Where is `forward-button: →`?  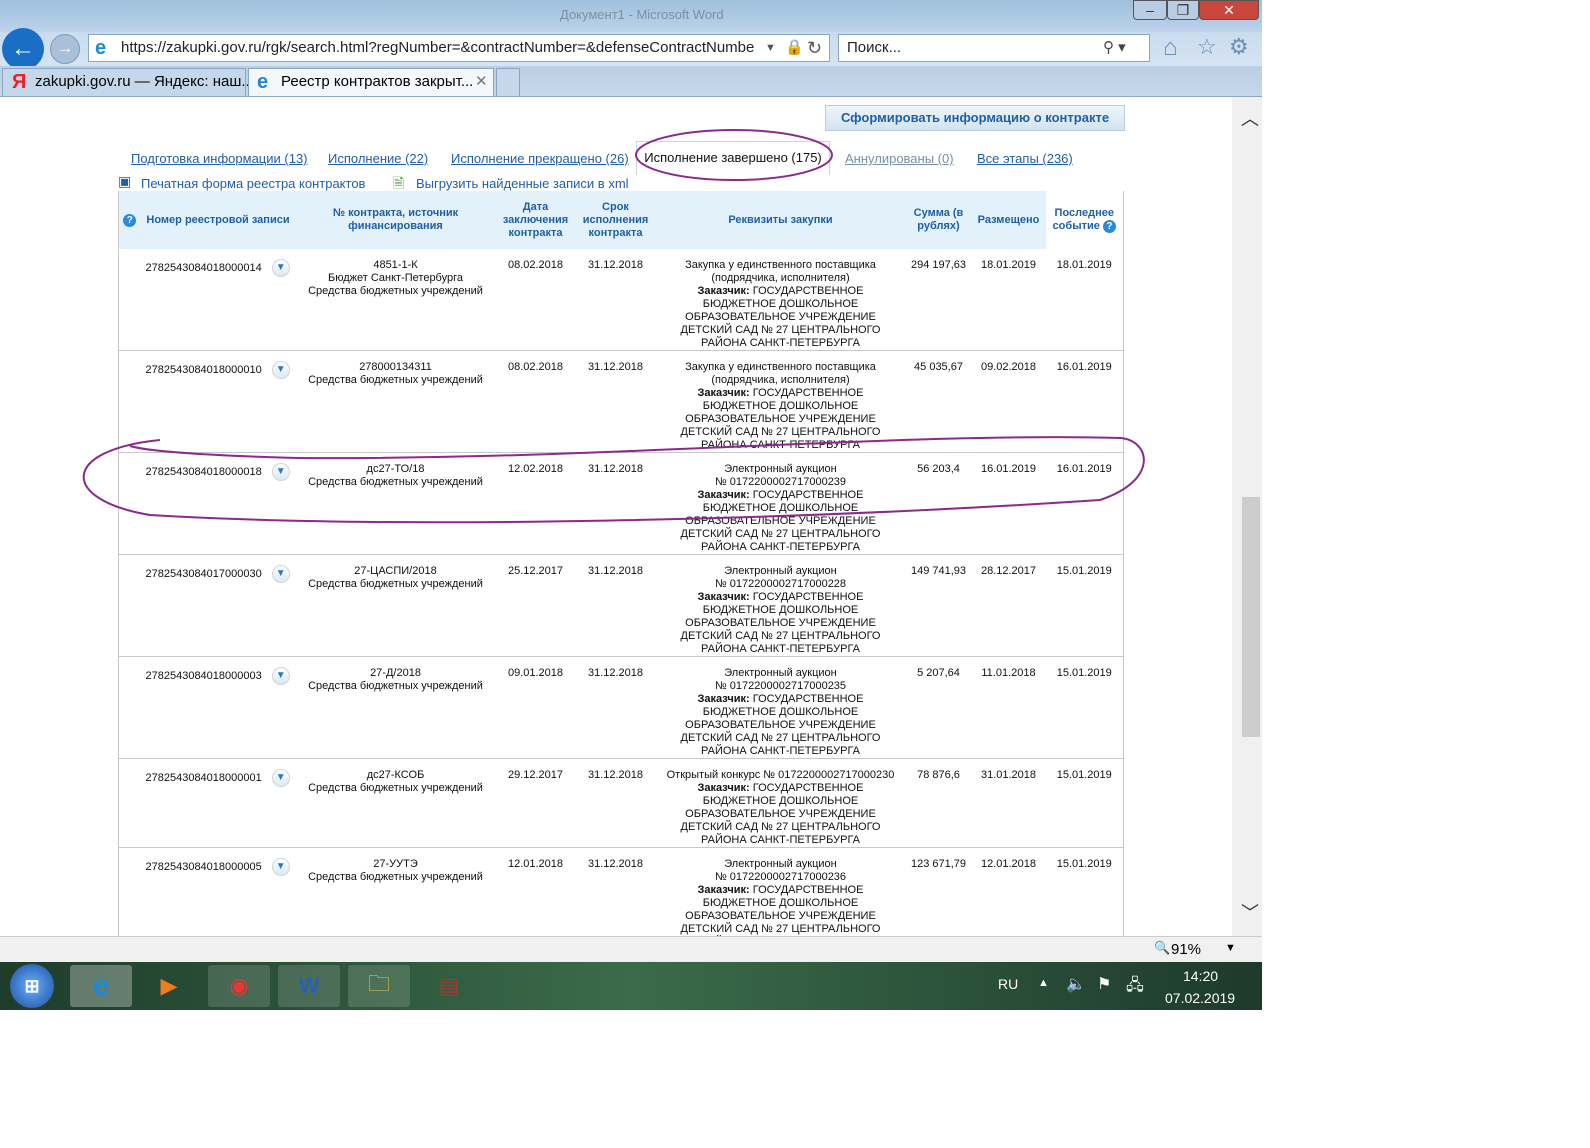 forward-button: → is located at coordinates (65, 49).